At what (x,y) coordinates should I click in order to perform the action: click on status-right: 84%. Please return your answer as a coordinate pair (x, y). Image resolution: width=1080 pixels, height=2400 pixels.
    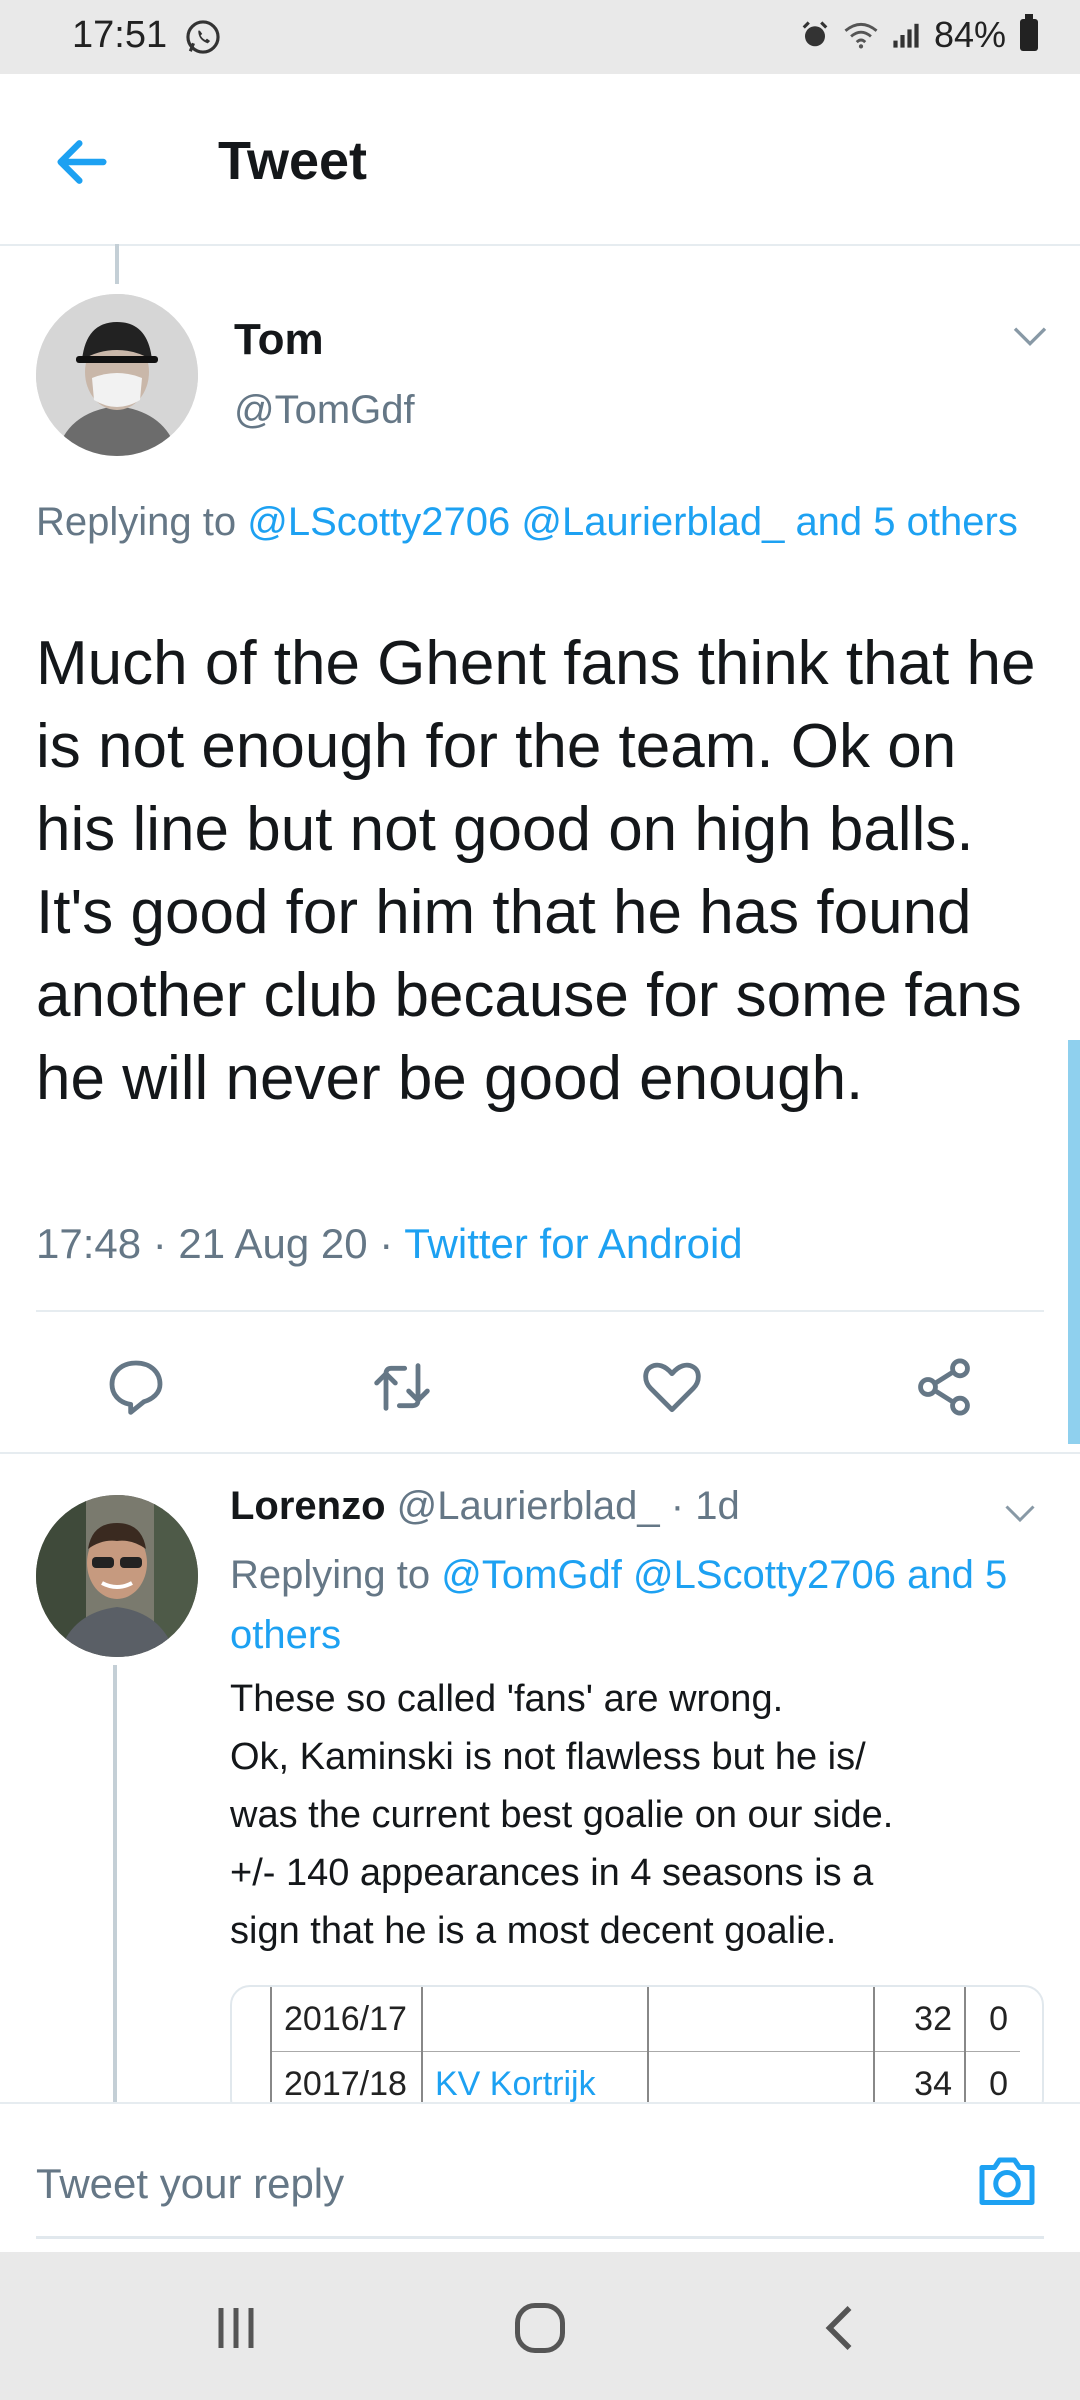
    Looking at the image, I should click on (919, 35).